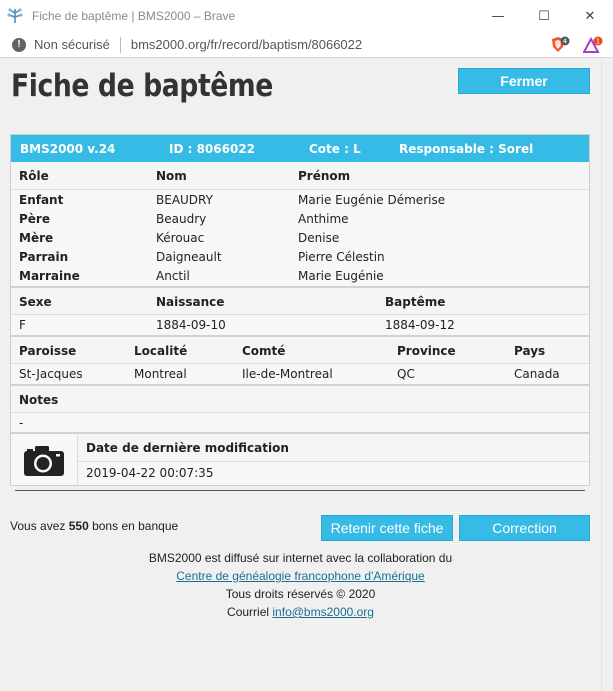 Image resolution: width=613 pixels, height=691 pixels. Describe the element at coordinates (15, 16) in the screenshot. I see `site-favicon-icon` at that location.